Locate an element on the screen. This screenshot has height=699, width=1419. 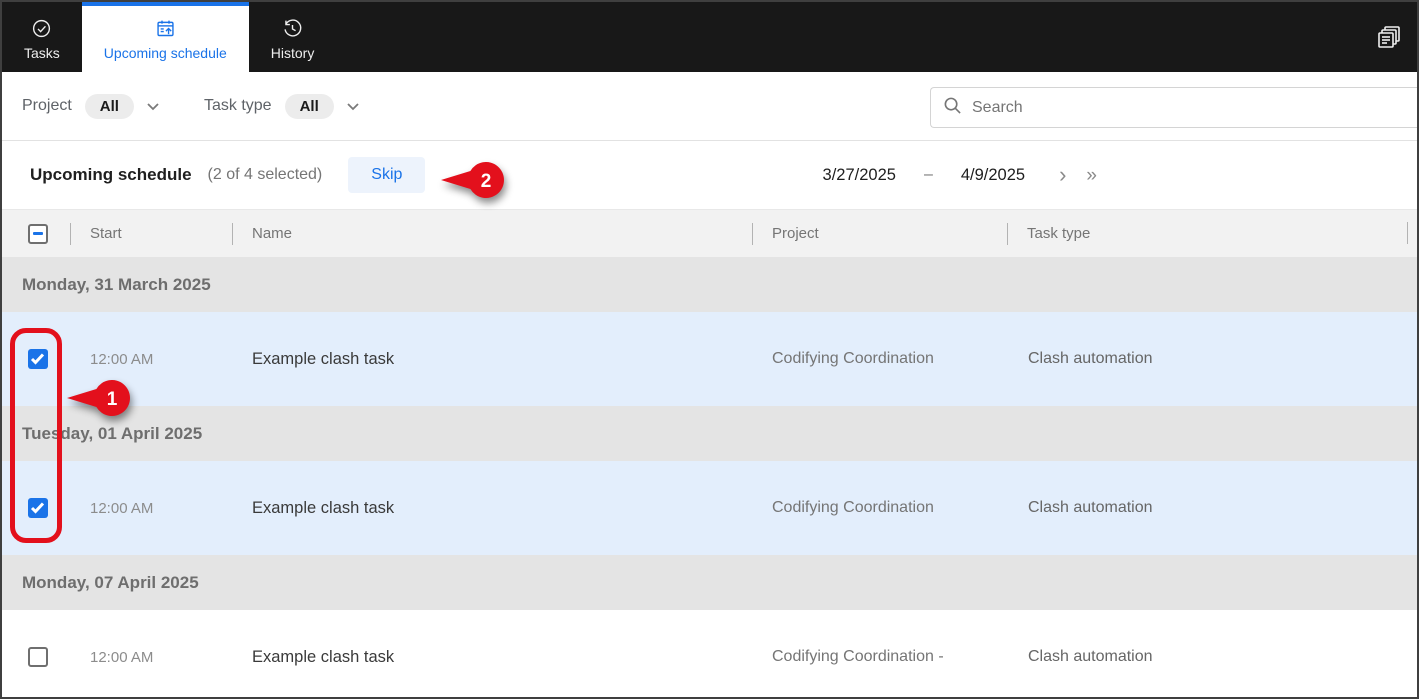
select-all-cell is located at coordinates (36, 233).